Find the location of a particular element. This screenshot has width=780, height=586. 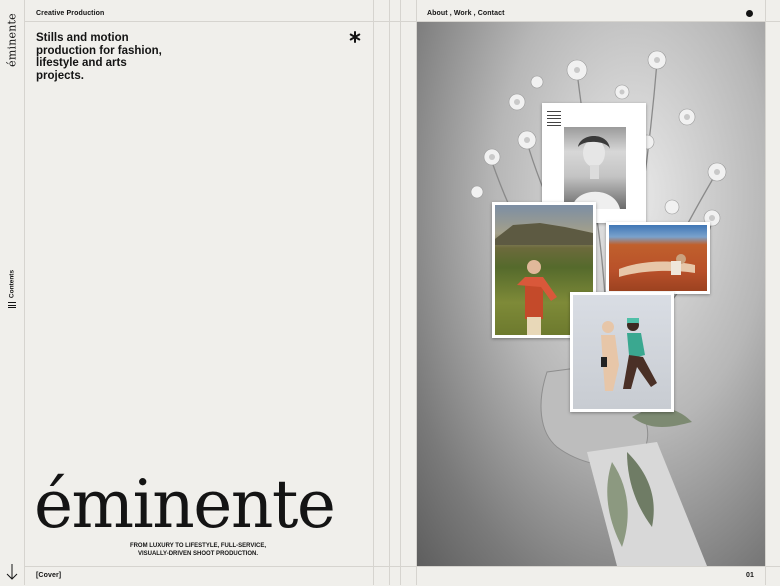

left-panel-right-rule is located at coordinates (373, 292).